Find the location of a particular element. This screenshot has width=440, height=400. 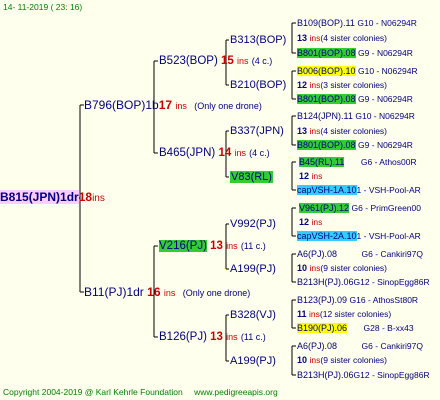

leaf-note: (4 sister colonies) is located at coordinates (354, 131).